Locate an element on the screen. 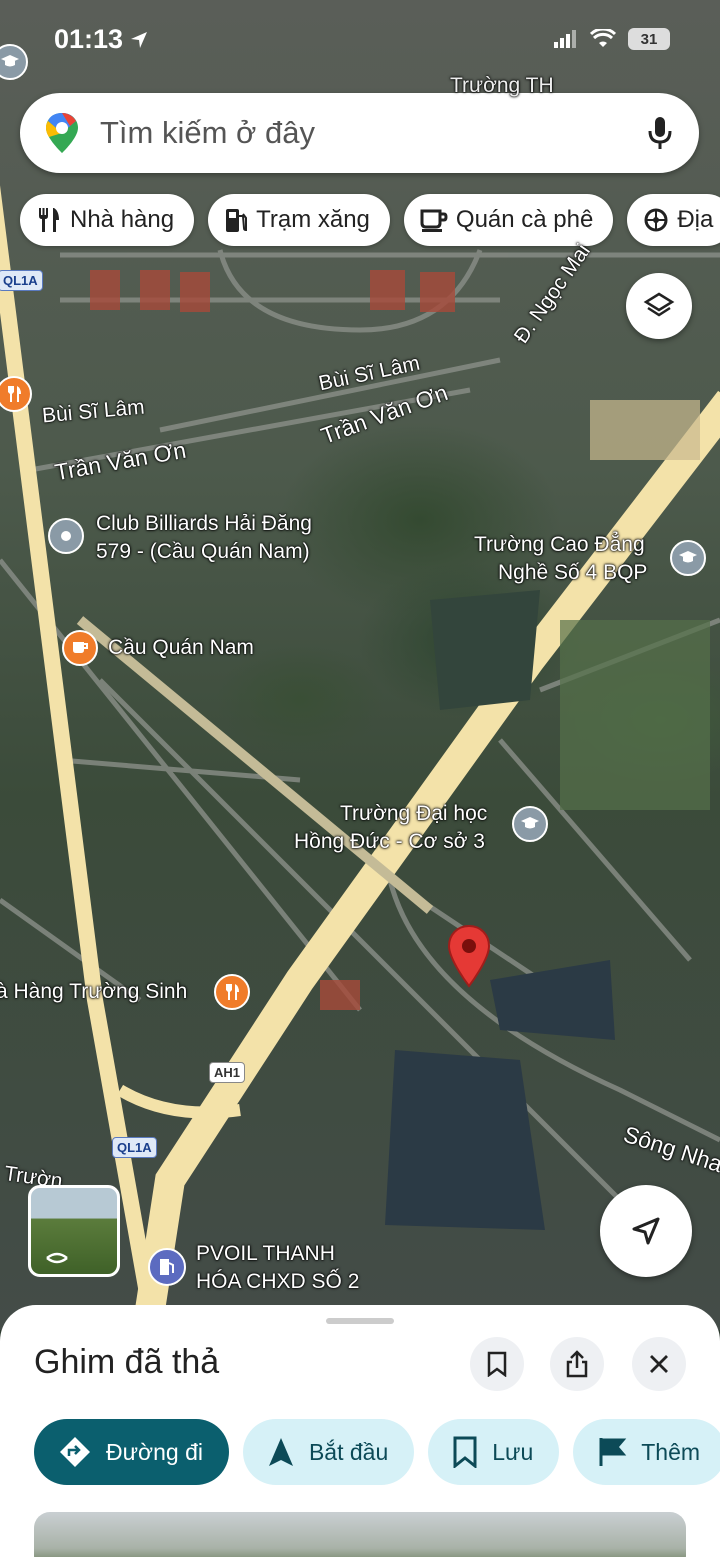 This screenshot has width=720, height=1557. layers-icon is located at coordinates (659, 304).